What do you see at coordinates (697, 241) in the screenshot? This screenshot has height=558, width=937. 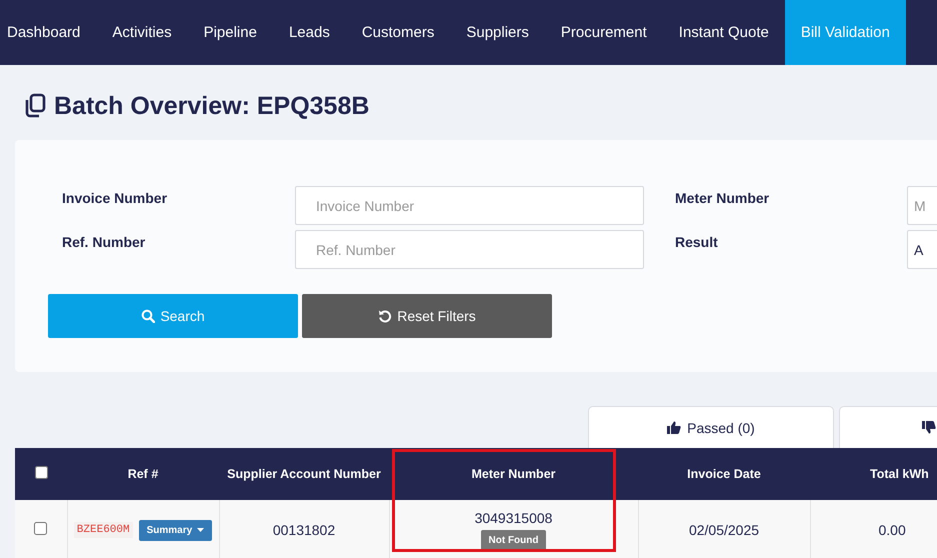 I see `field-label: Result` at bounding box center [697, 241].